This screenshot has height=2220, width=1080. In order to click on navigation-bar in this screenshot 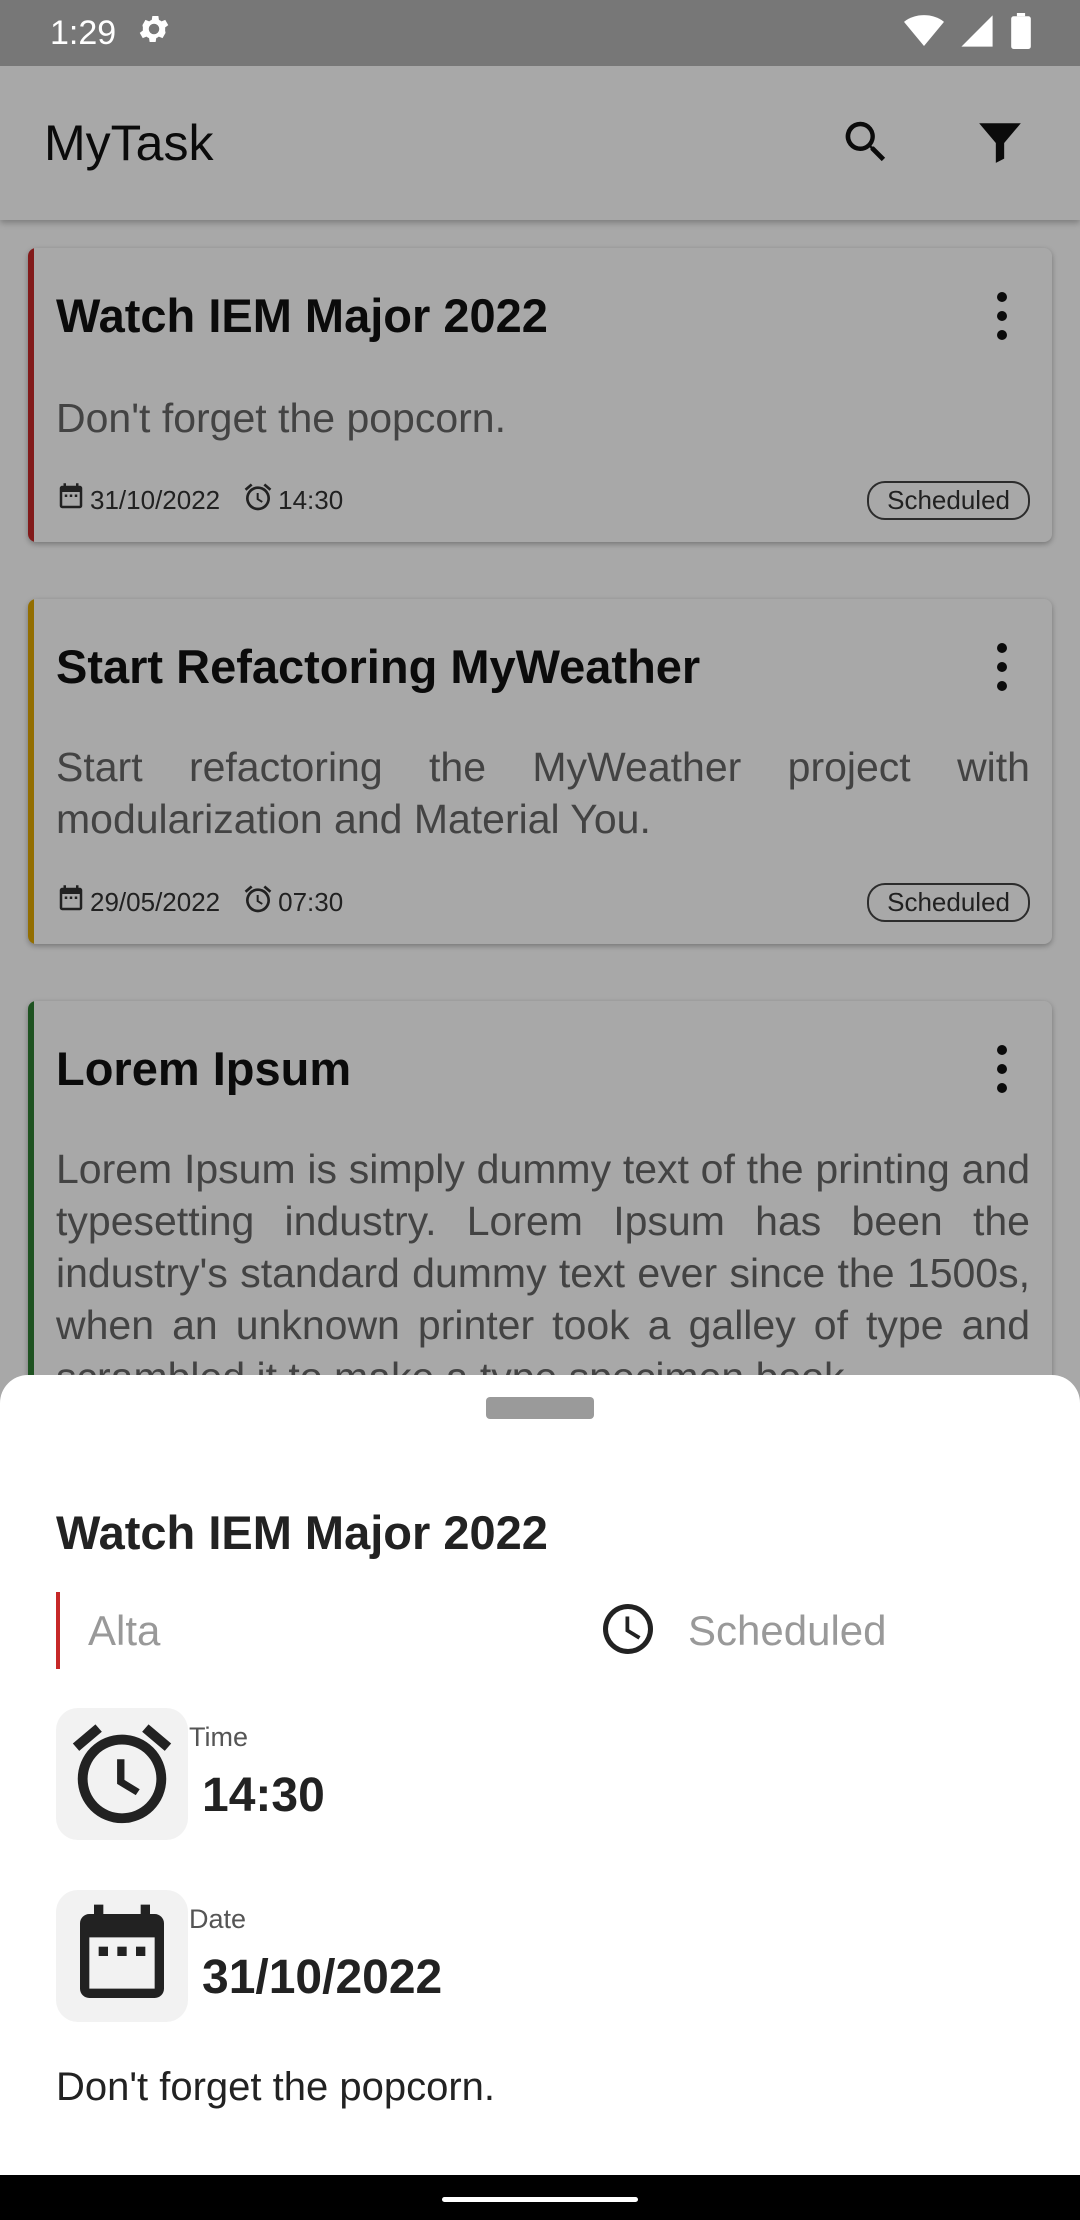, I will do `click(540, 2197)`.